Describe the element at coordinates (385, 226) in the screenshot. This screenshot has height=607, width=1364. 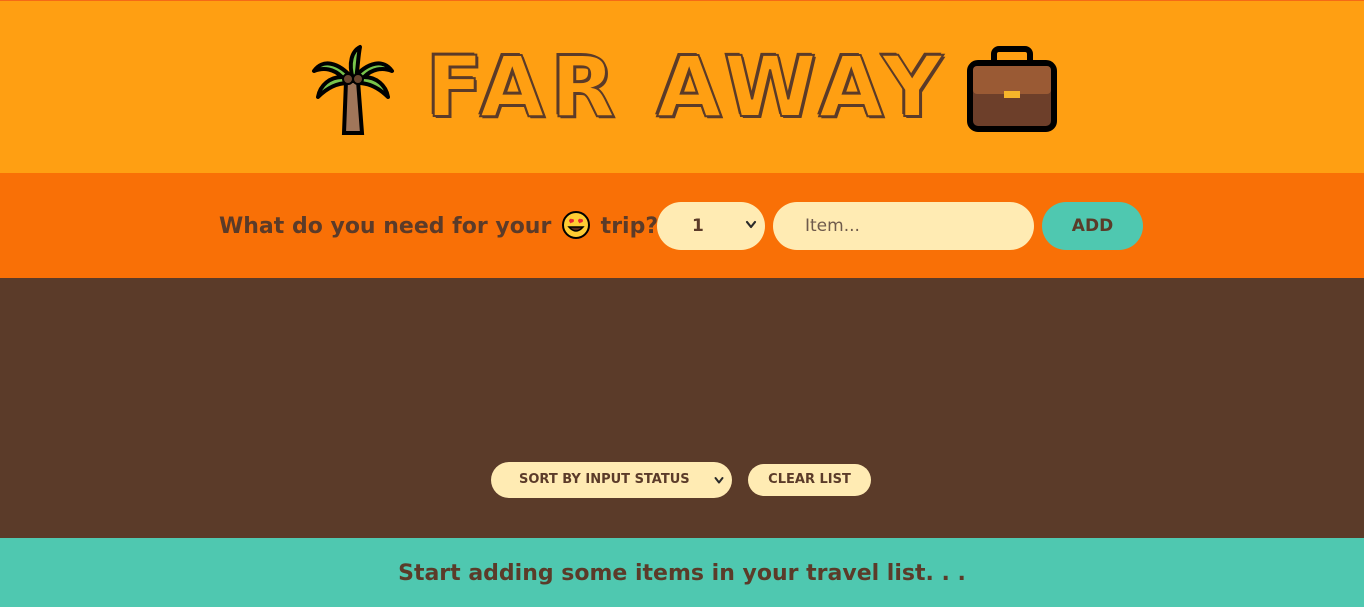
I see `question-text-before: What do you need for your` at that location.